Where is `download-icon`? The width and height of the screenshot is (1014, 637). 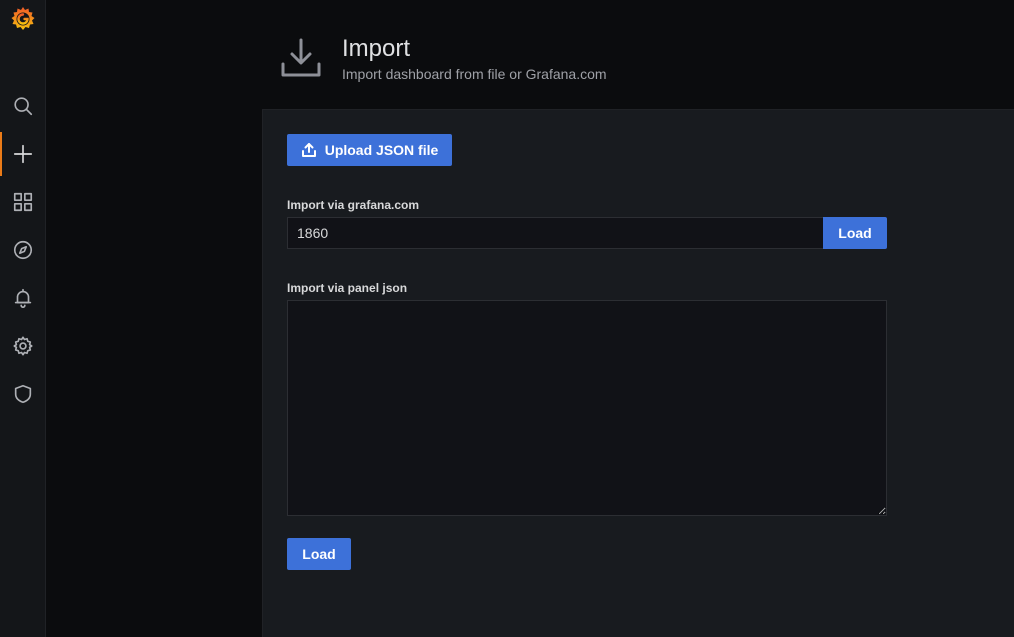
download-icon is located at coordinates (301, 58).